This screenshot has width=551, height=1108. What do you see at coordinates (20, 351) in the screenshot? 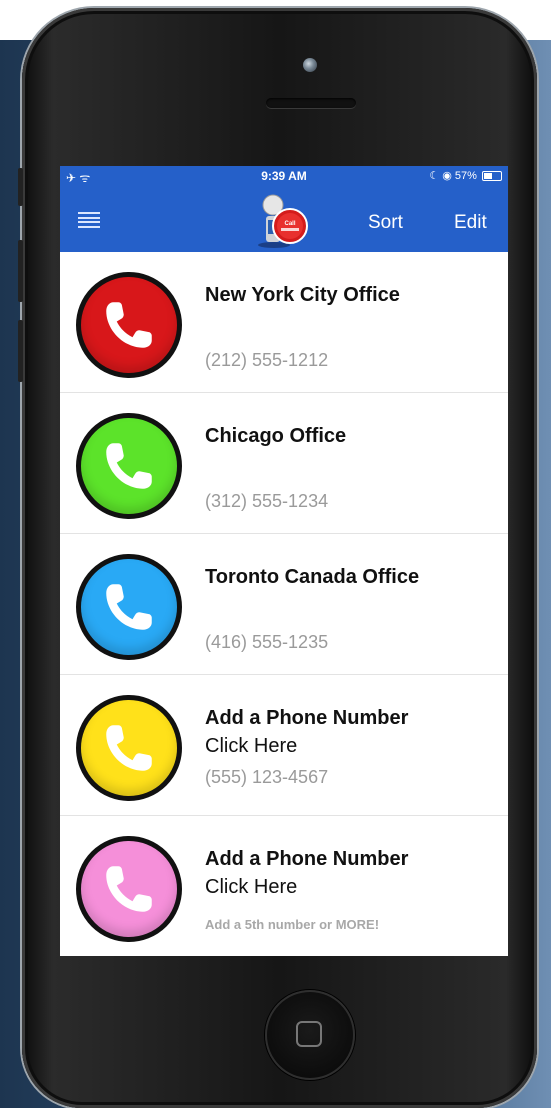
I see `volume-down-button` at bounding box center [20, 351].